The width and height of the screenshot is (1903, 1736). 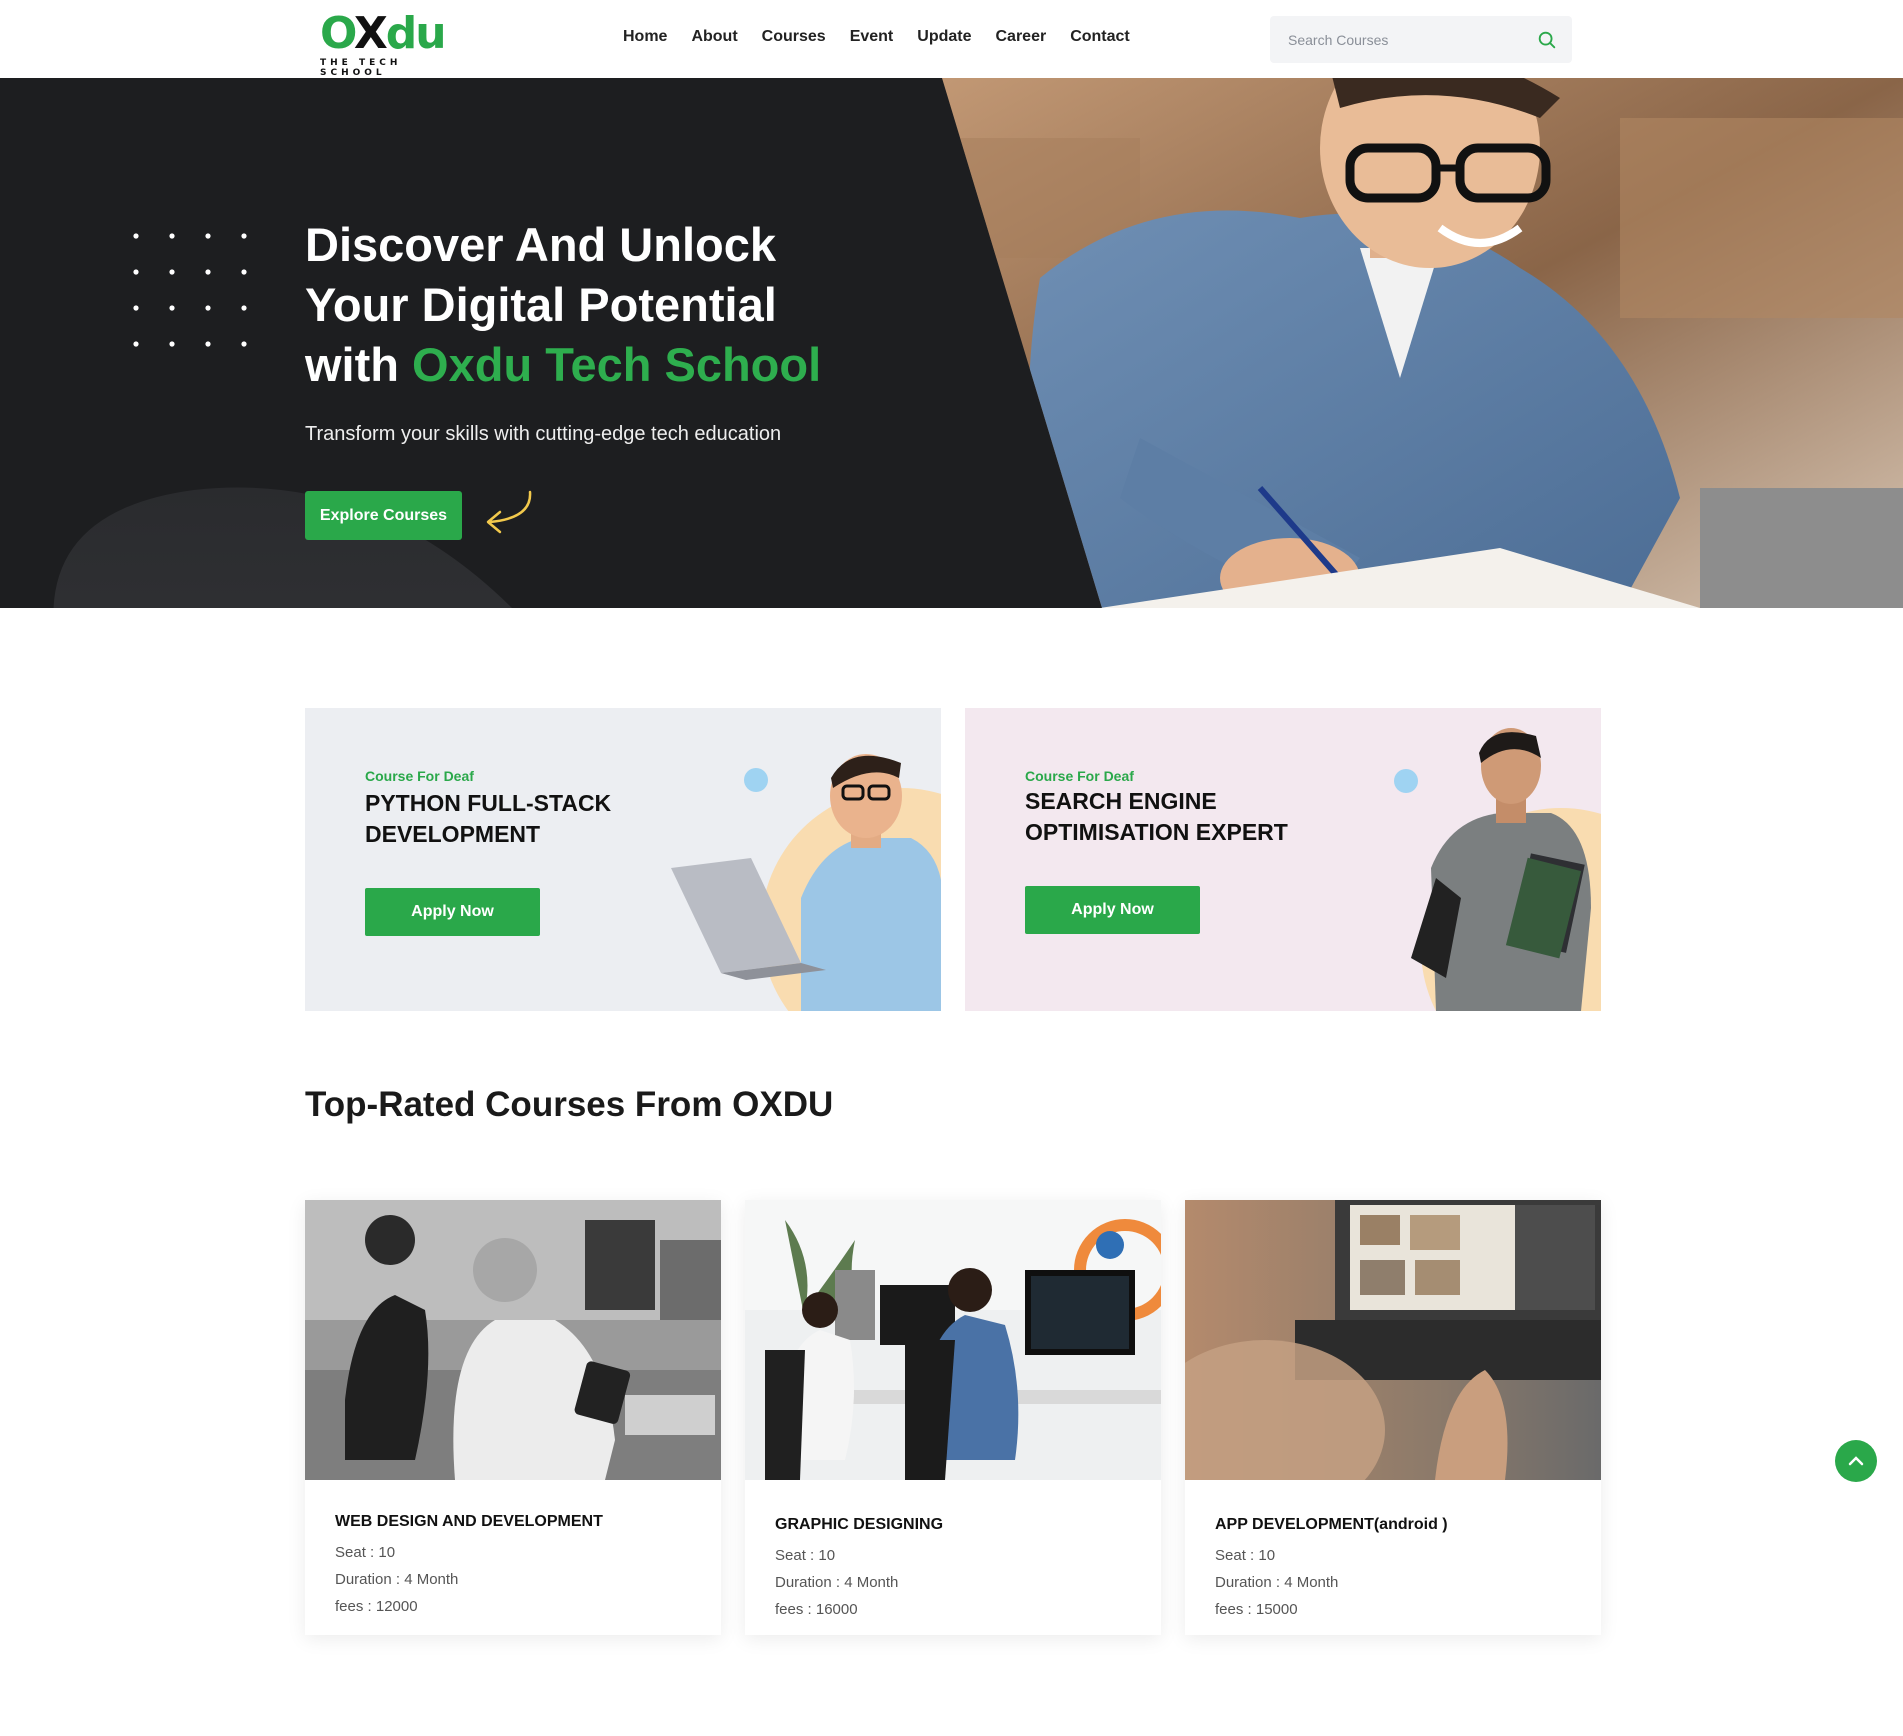 What do you see at coordinates (714, 37) in the screenshot?
I see `nav-about: About` at bounding box center [714, 37].